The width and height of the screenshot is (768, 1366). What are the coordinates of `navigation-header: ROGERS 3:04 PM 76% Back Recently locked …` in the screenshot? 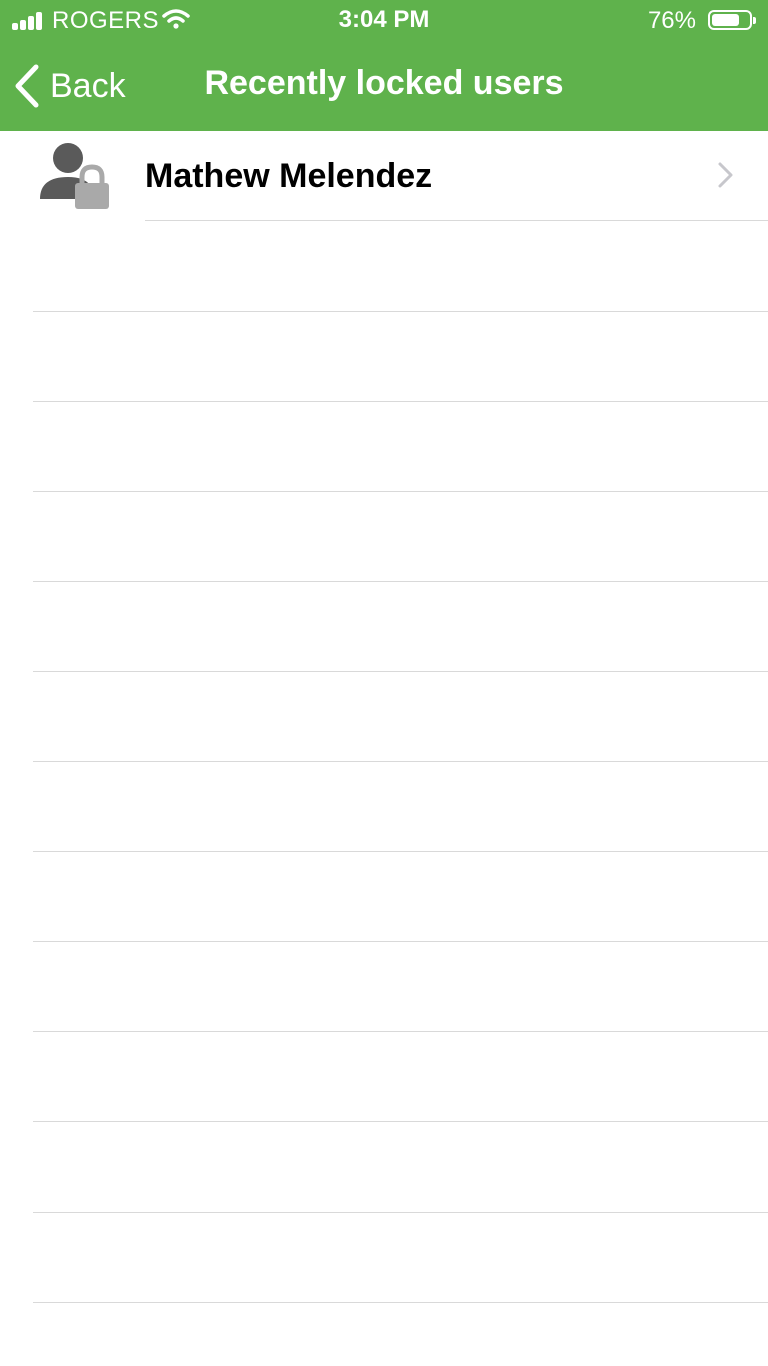 It's located at (384, 65).